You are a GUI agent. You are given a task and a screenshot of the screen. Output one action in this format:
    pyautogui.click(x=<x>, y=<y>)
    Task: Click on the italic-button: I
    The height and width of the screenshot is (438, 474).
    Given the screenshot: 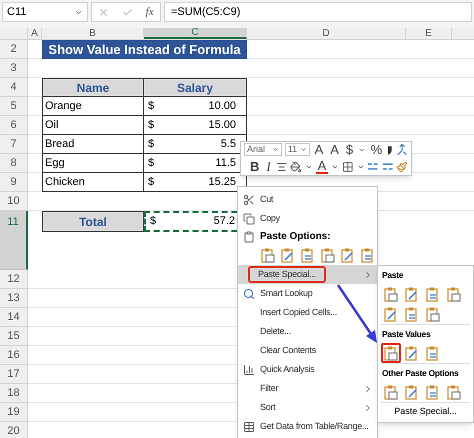 What is the action you would take?
    pyautogui.click(x=268, y=166)
    